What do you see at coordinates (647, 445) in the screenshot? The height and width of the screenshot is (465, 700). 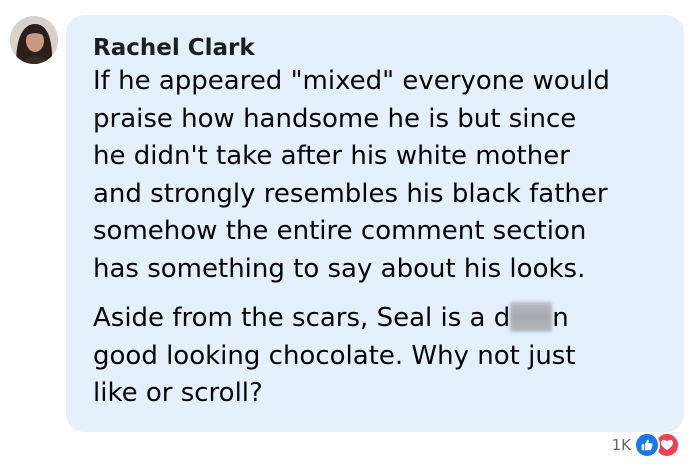 I see `like-icon` at bounding box center [647, 445].